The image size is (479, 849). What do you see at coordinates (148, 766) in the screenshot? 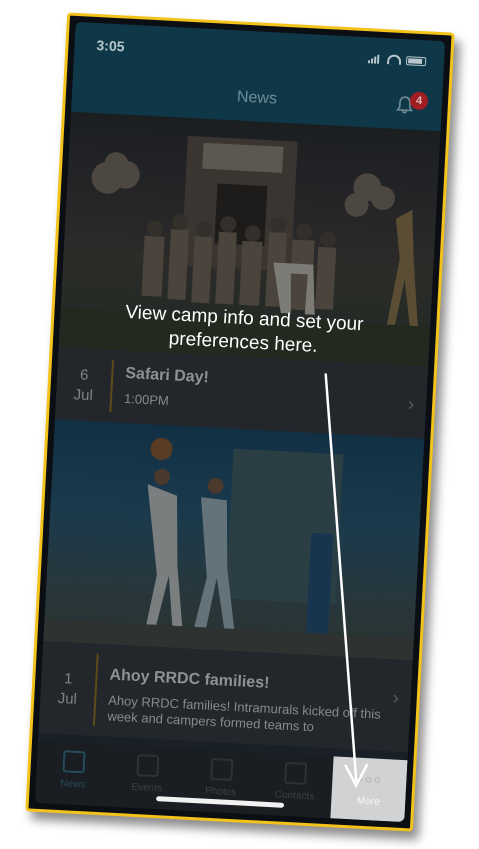
I see `calendar-icon` at bounding box center [148, 766].